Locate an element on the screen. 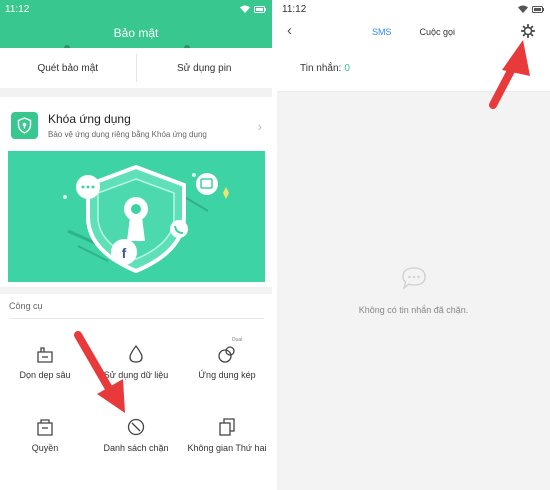 Image resolution: width=550 pixels, height=490 pixels. tab-bar: SMS Cuộc gọi is located at coordinates (413, 32).